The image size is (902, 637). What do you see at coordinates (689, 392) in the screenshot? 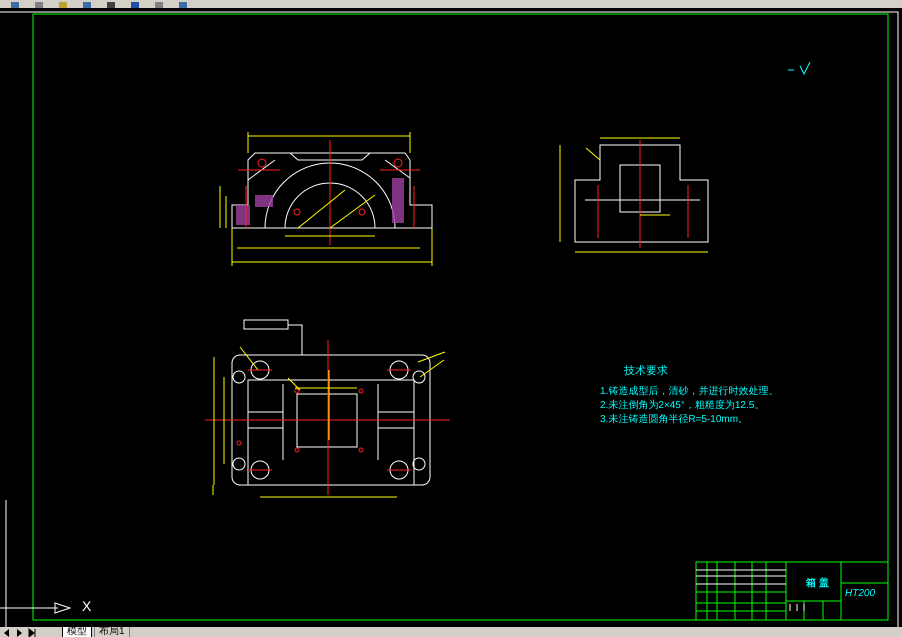
I see `requirement-text: 1.铸造成型后，清砂，并进行时效处理。` at bounding box center [689, 392].